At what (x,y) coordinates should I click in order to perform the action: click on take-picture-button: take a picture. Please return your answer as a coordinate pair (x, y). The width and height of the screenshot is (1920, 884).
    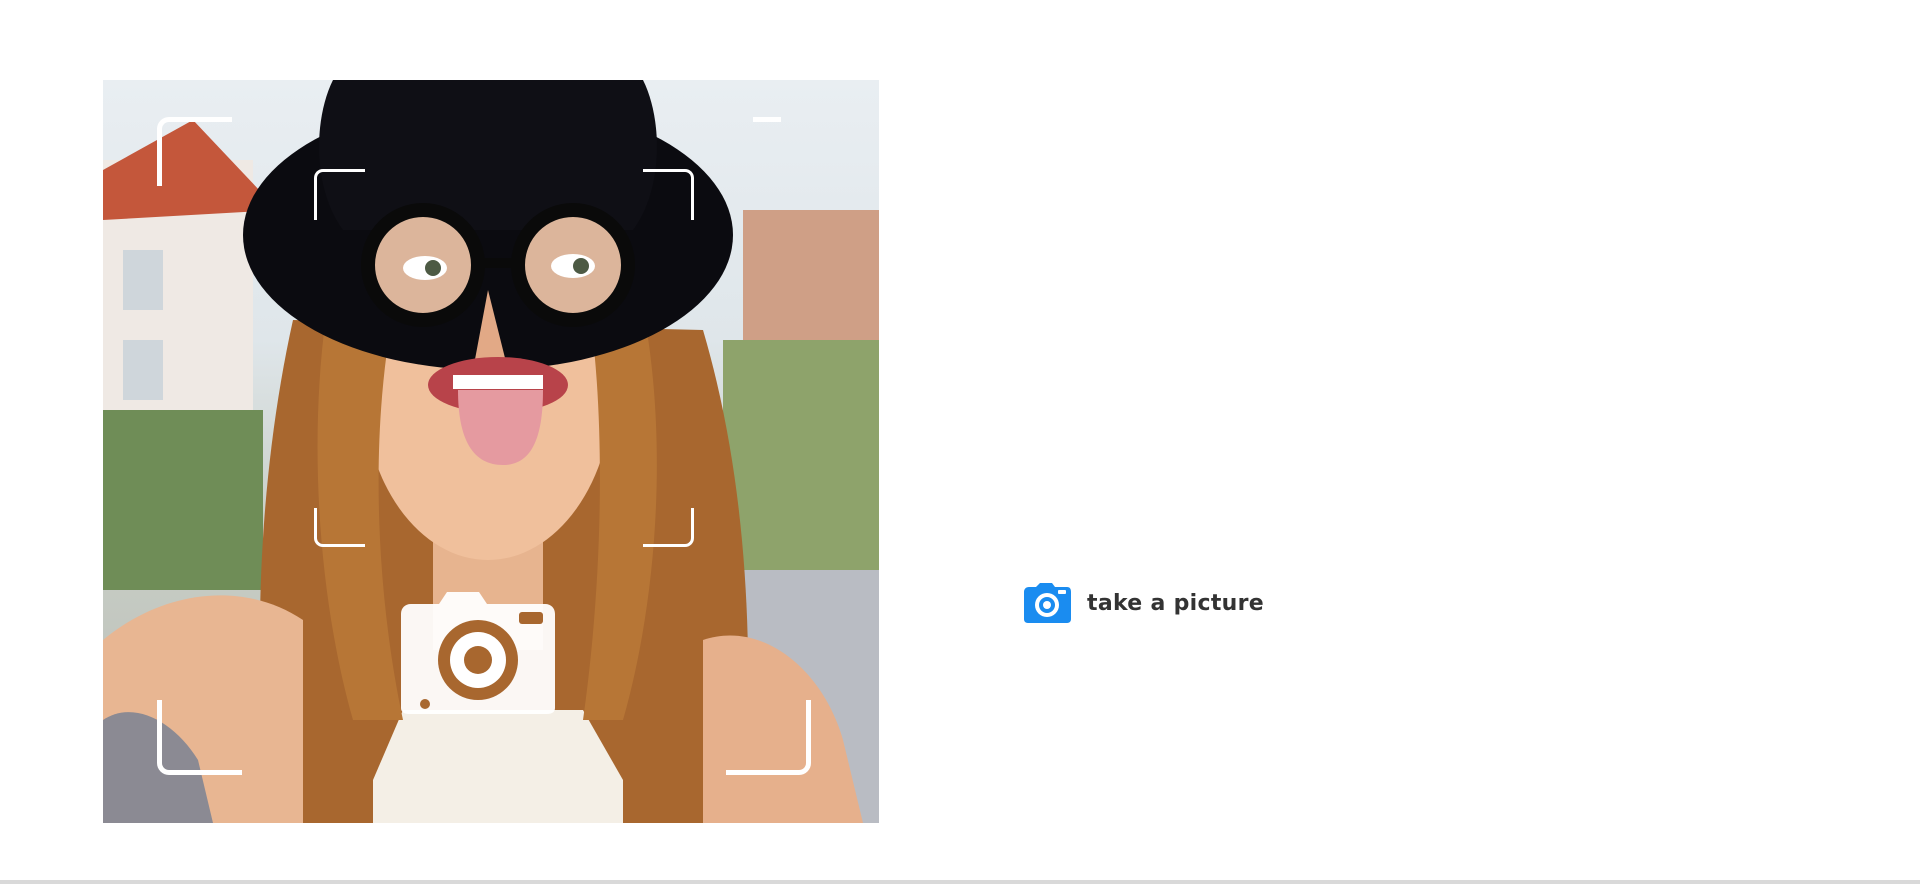
    Looking at the image, I should click on (1143, 603).